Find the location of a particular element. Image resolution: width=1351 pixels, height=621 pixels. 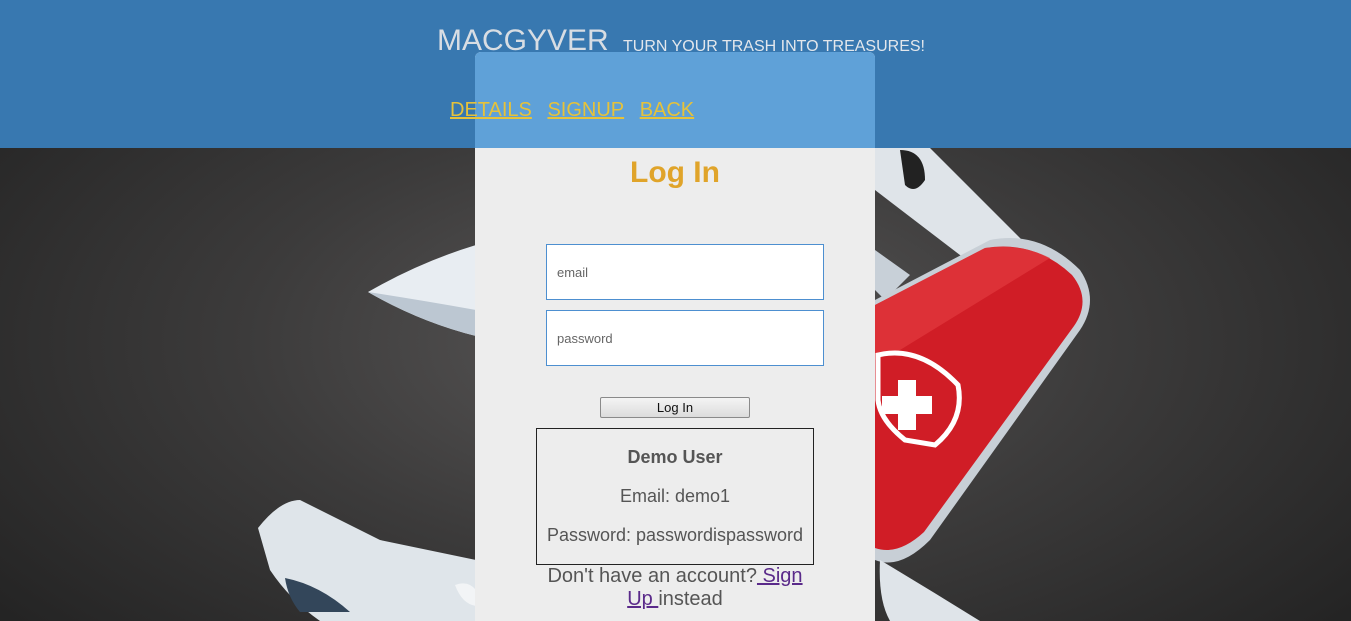

login-title: Log In is located at coordinates (675, 172).